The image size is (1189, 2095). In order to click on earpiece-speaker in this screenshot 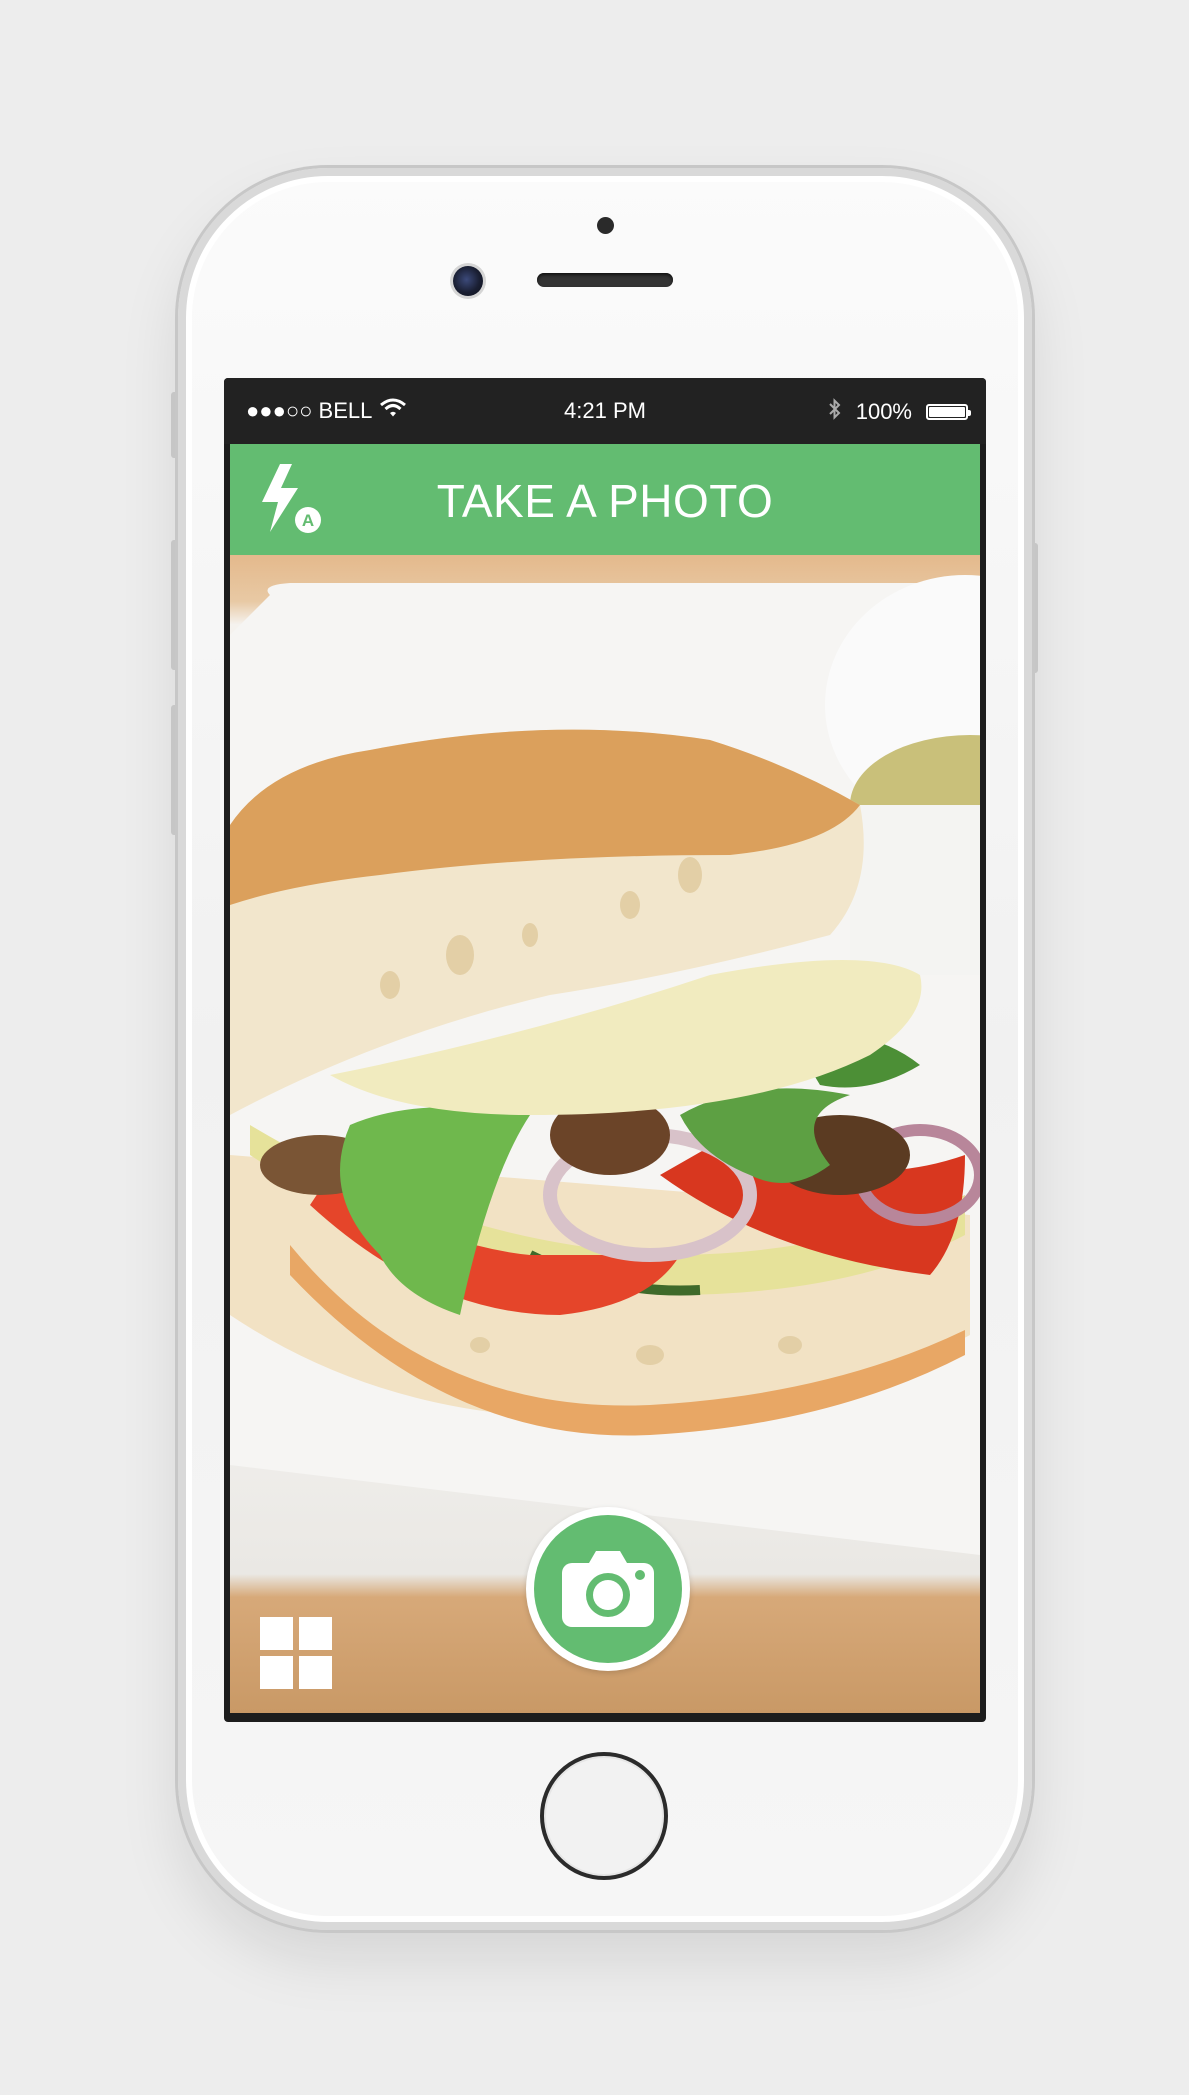, I will do `click(605, 280)`.